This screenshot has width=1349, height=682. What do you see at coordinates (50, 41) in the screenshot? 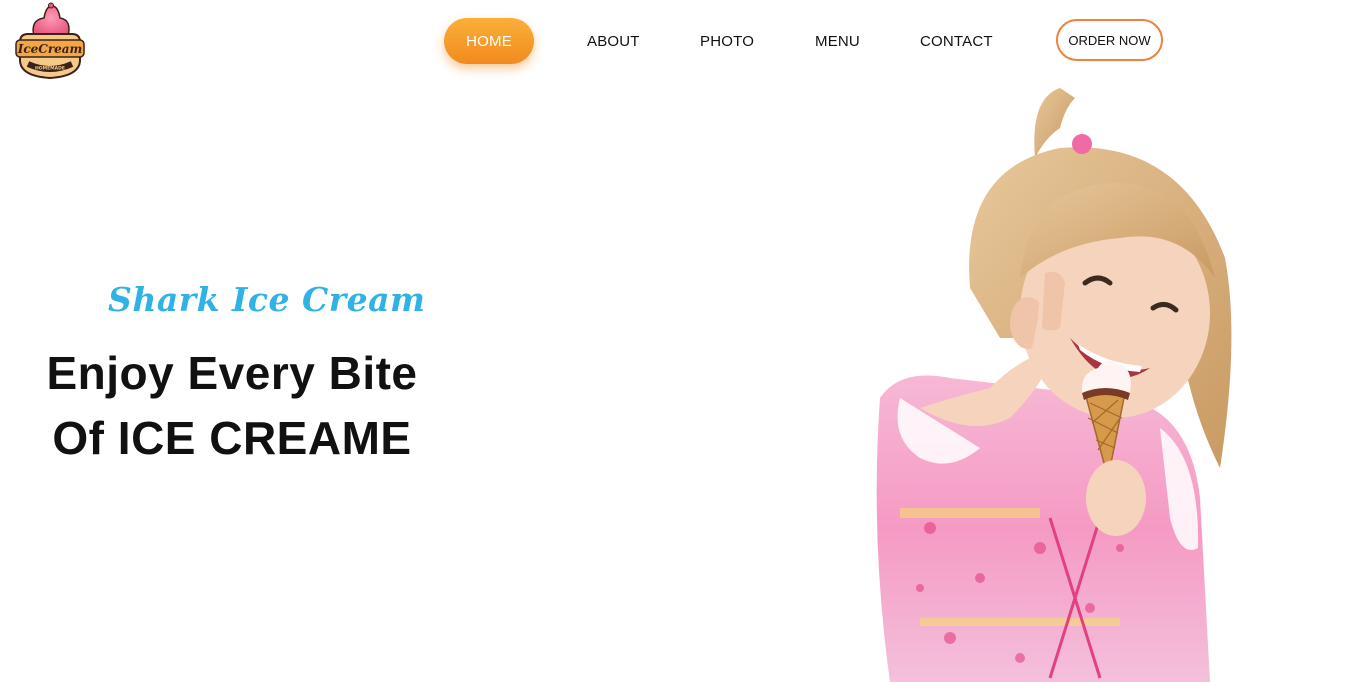
I see `logo: IceCream HOMEMADE` at bounding box center [50, 41].